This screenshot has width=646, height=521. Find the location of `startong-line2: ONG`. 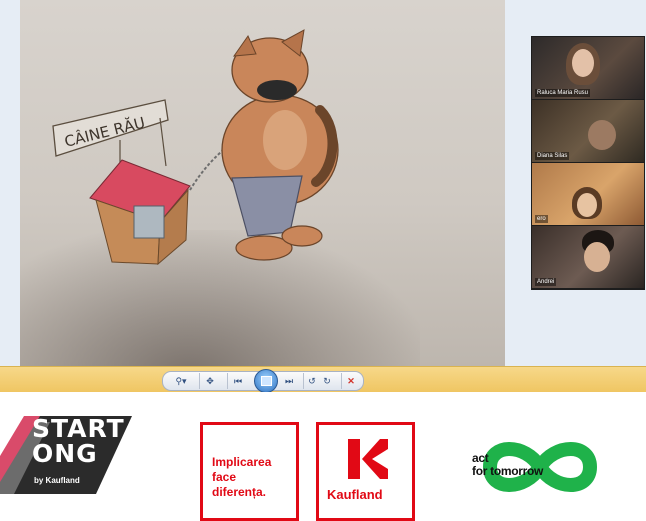

startong-line2: ONG is located at coordinates (65, 453).